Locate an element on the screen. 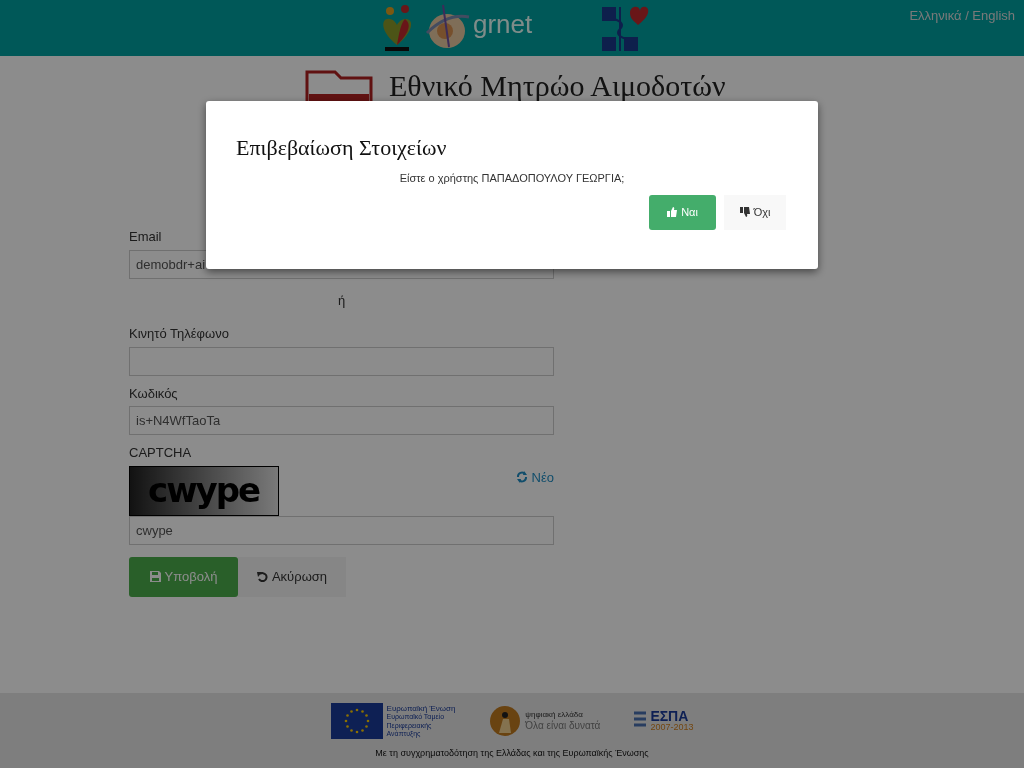  hand-emblem-icon is located at coordinates (505, 721).